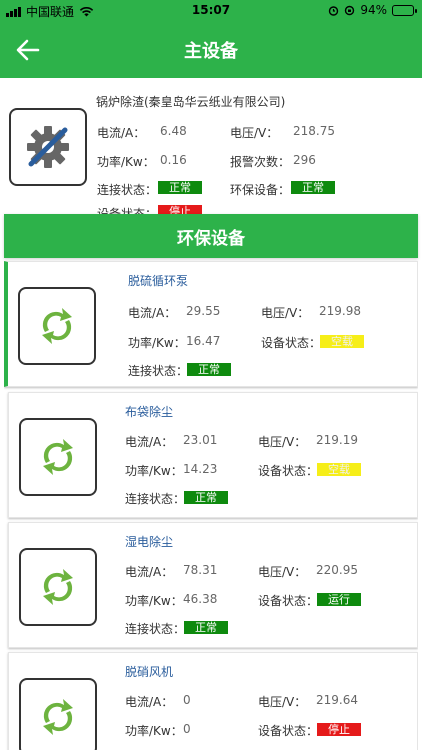 The image size is (422, 750). I want to click on voltage-value: 220.95, so click(337, 570).